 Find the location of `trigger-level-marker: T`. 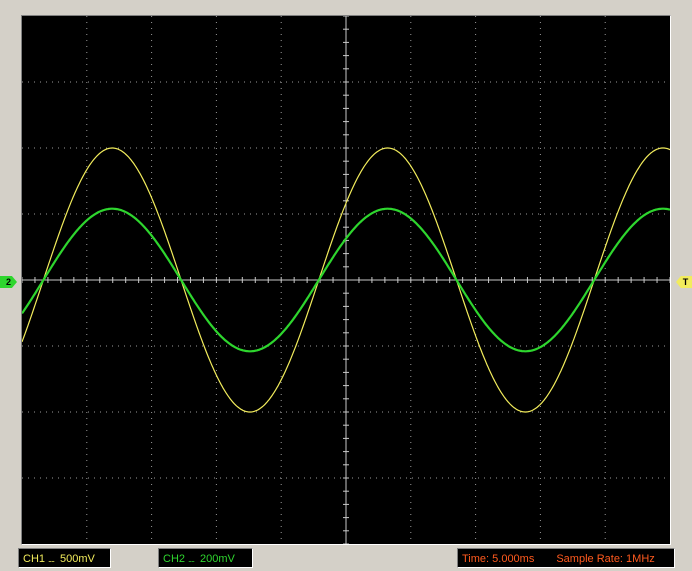

trigger-level-marker: T is located at coordinates (684, 282).